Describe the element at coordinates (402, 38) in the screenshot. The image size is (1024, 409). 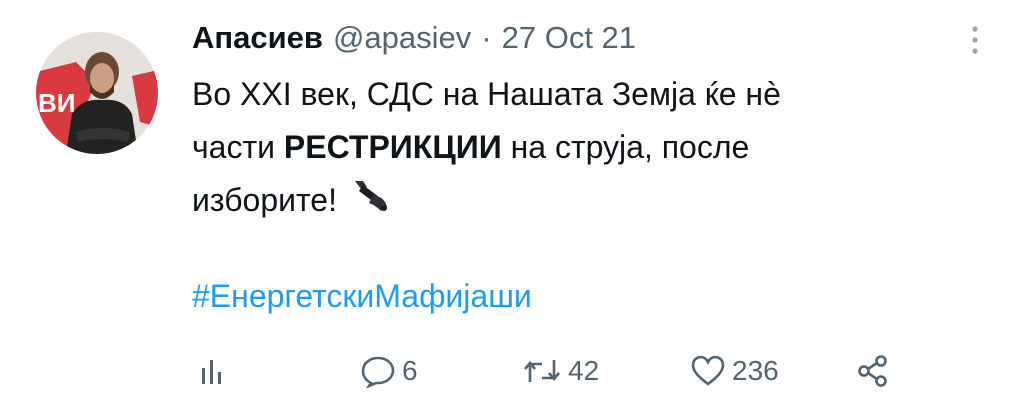
I see `author-handle: @apasiev` at that location.